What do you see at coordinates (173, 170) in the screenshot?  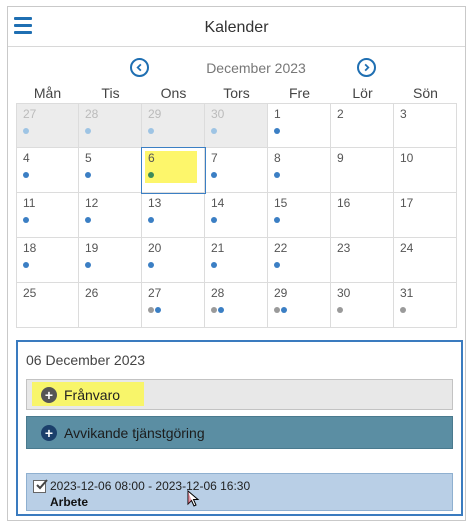 I see `day-cell: 6` at bounding box center [173, 170].